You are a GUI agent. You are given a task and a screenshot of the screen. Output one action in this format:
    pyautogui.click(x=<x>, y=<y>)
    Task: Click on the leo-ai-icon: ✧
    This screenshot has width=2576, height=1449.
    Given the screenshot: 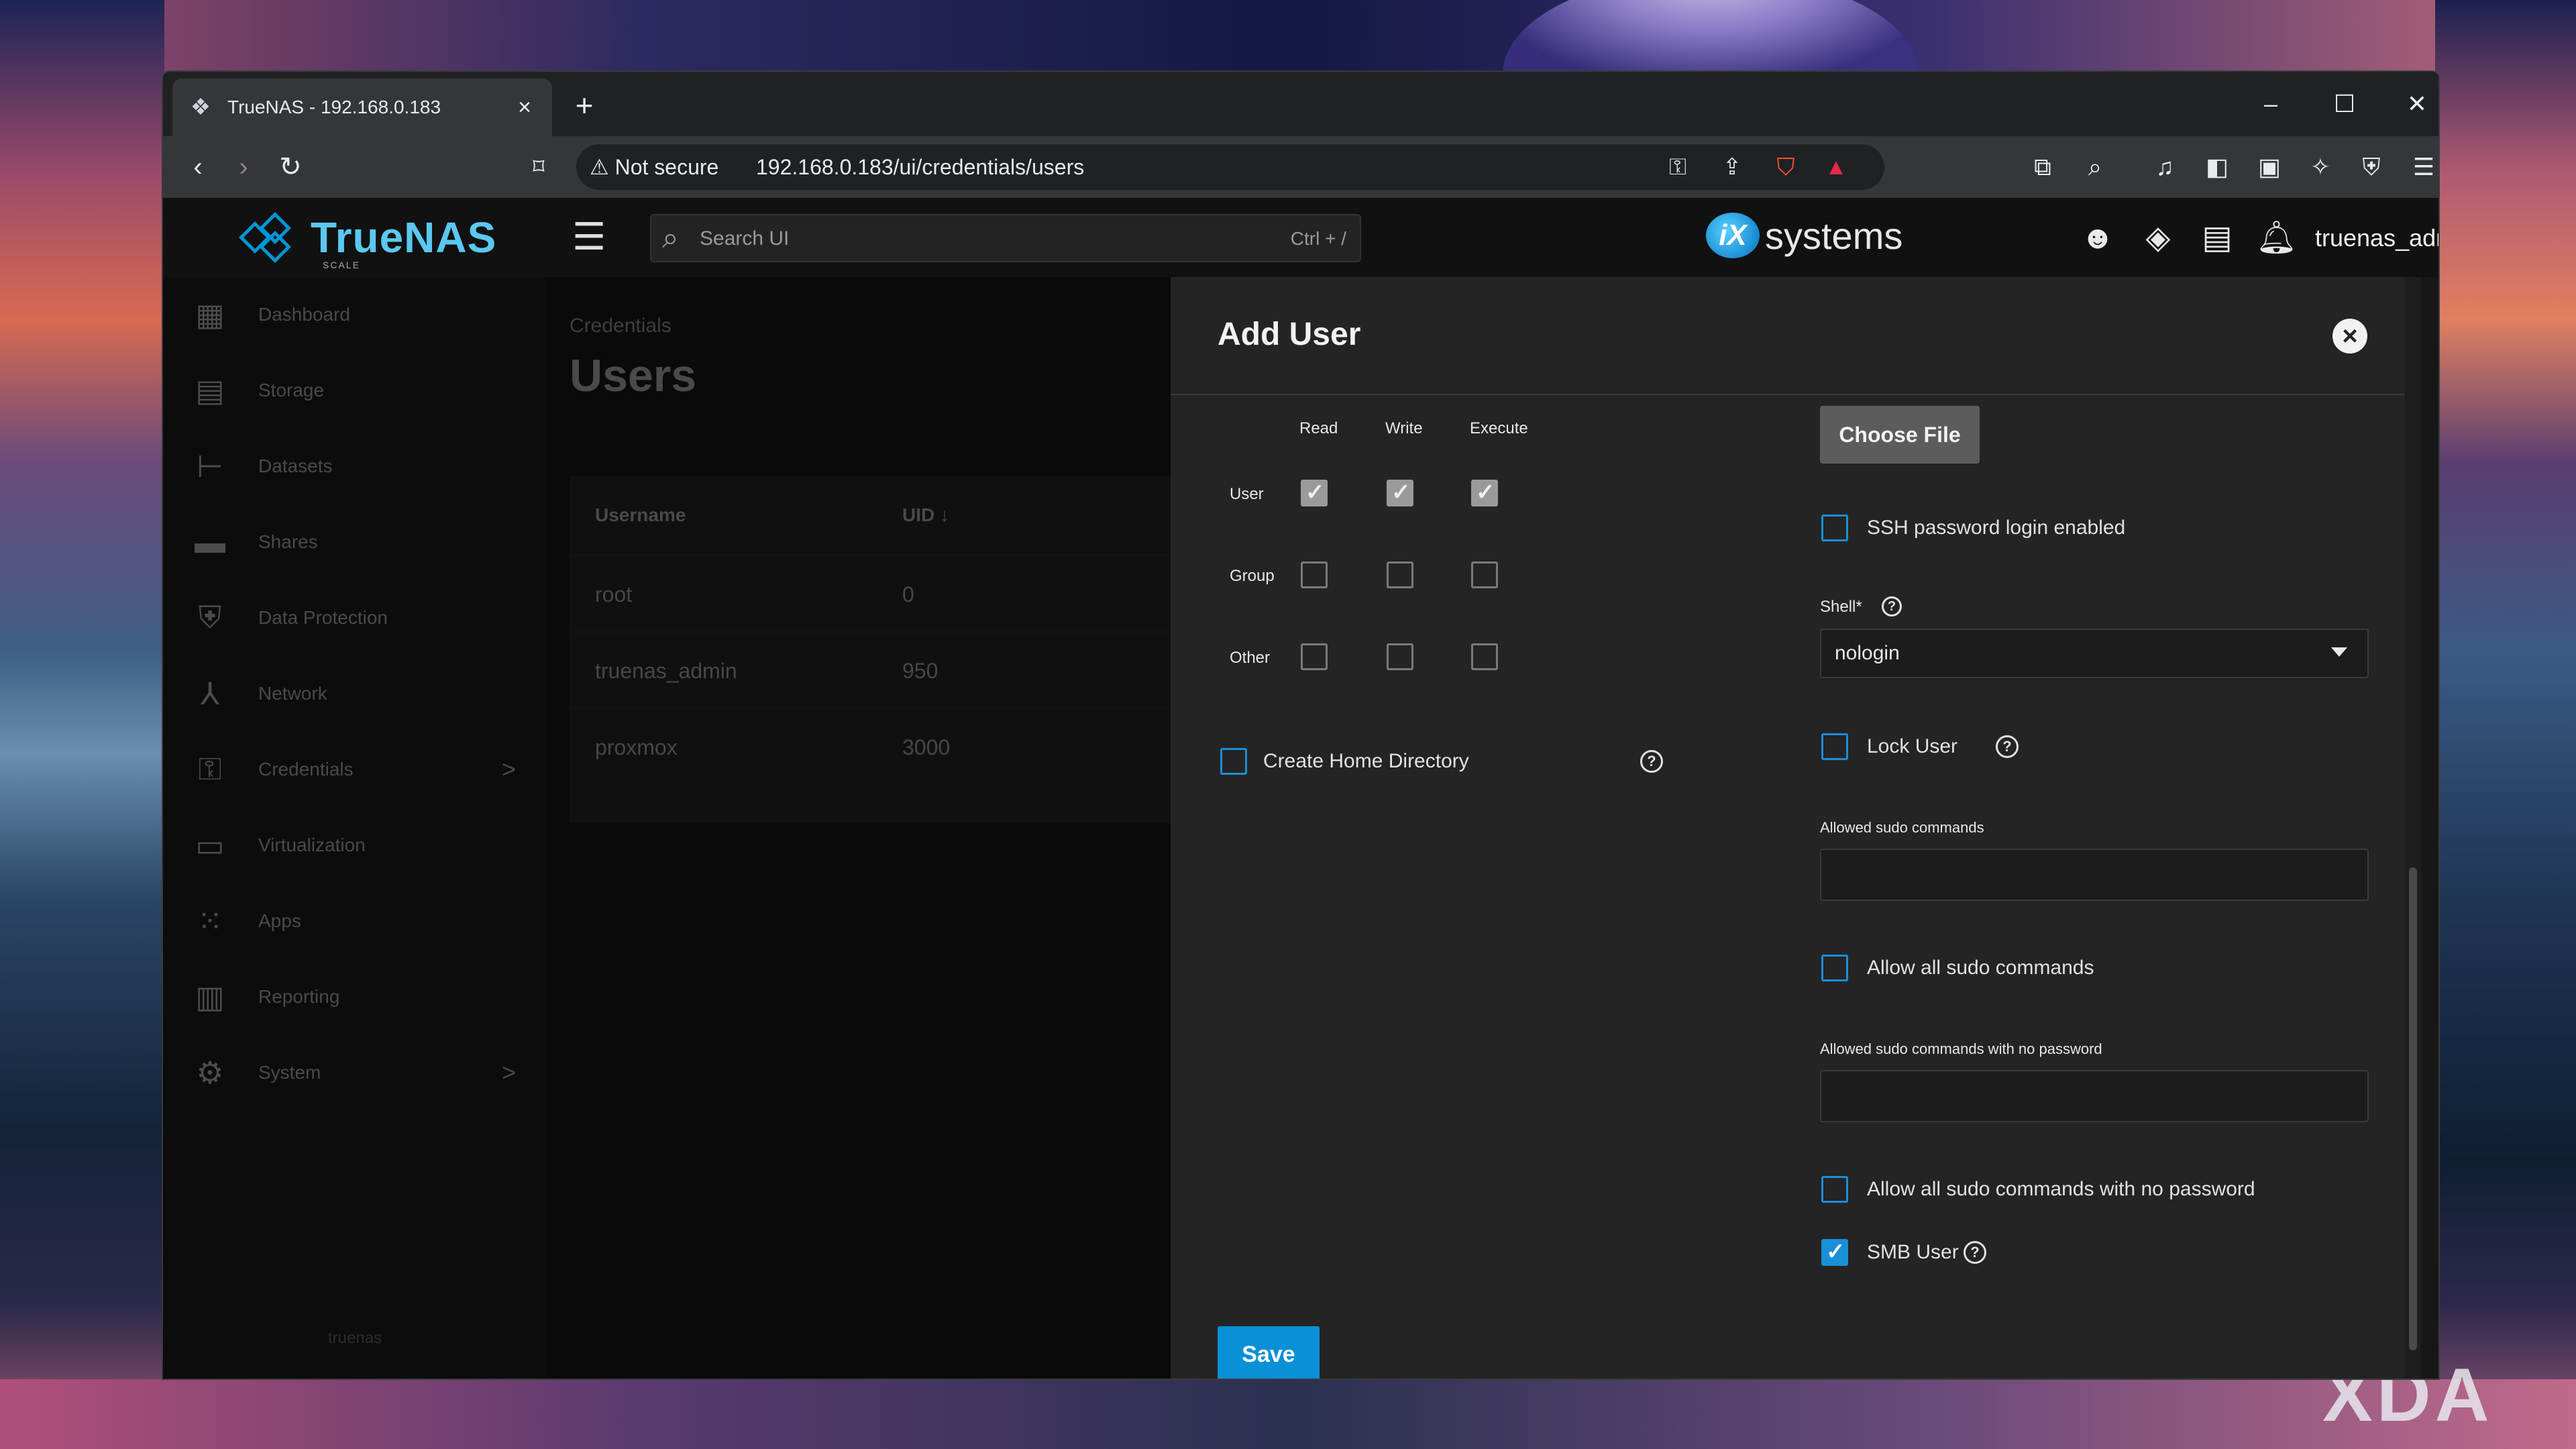 What is the action you would take?
    pyautogui.click(x=2320, y=167)
    